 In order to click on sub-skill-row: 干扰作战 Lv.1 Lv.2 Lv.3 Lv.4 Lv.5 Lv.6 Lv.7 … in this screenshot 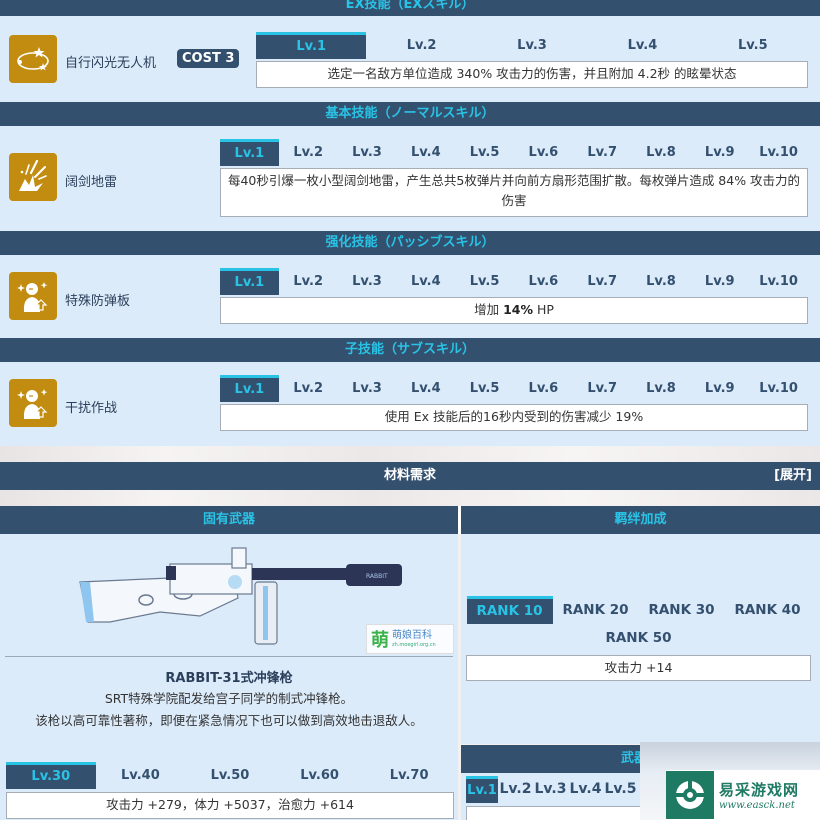, I will do `click(410, 404)`.